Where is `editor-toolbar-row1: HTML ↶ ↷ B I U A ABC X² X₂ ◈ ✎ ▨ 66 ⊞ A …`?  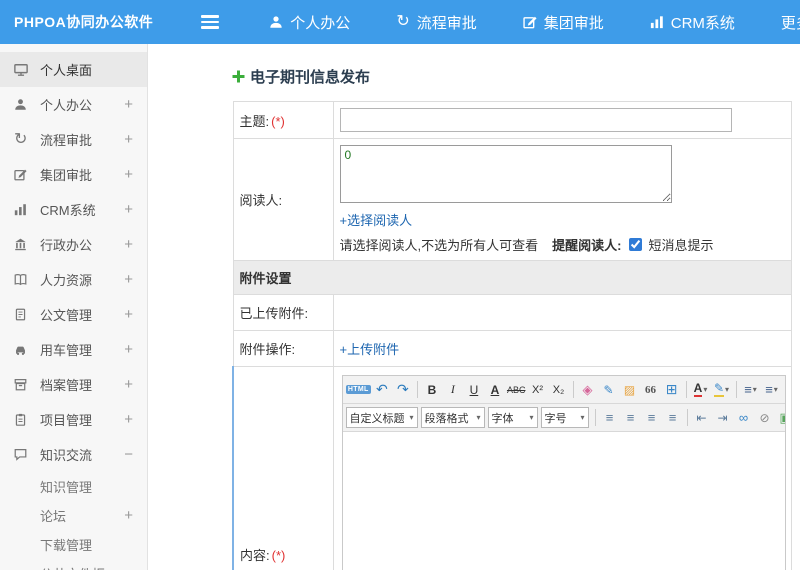
editor-toolbar-row1: HTML ↶ ↷ B I U A ABC X² X₂ ◈ ✎ ▨ 66 ⊞ A … is located at coordinates (563, 390).